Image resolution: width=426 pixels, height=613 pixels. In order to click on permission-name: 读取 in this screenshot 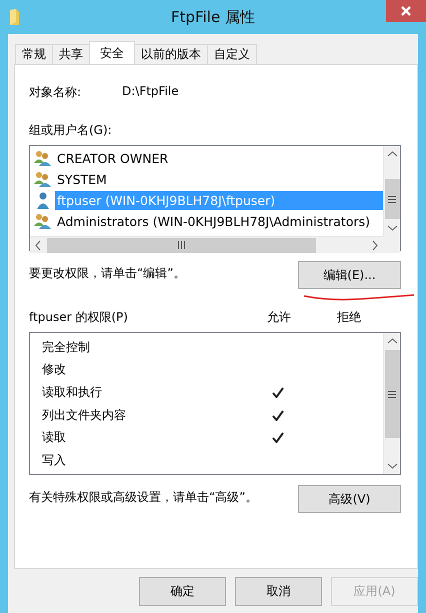, I will do `click(54, 437)`.